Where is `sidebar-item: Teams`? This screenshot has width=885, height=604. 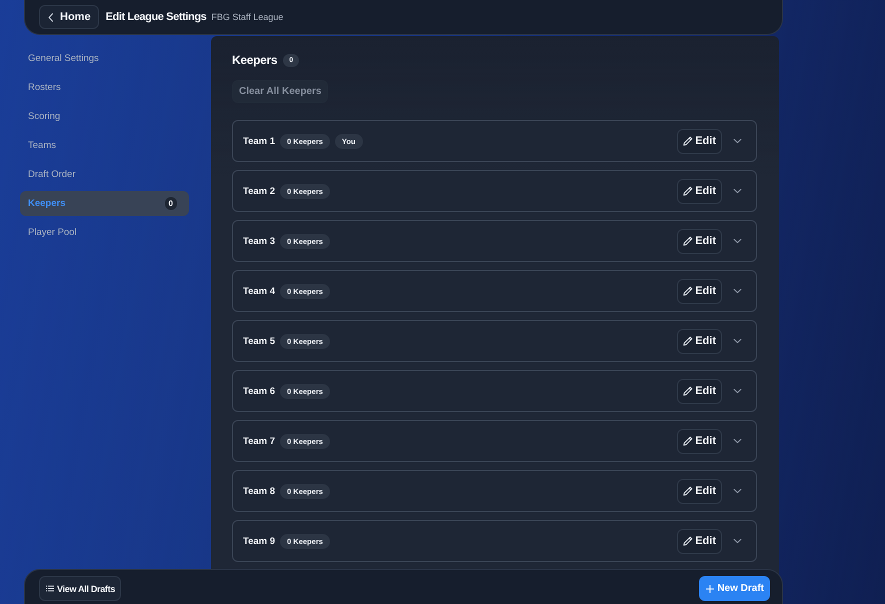 sidebar-item: Teams is located at coordinates (104, 145).